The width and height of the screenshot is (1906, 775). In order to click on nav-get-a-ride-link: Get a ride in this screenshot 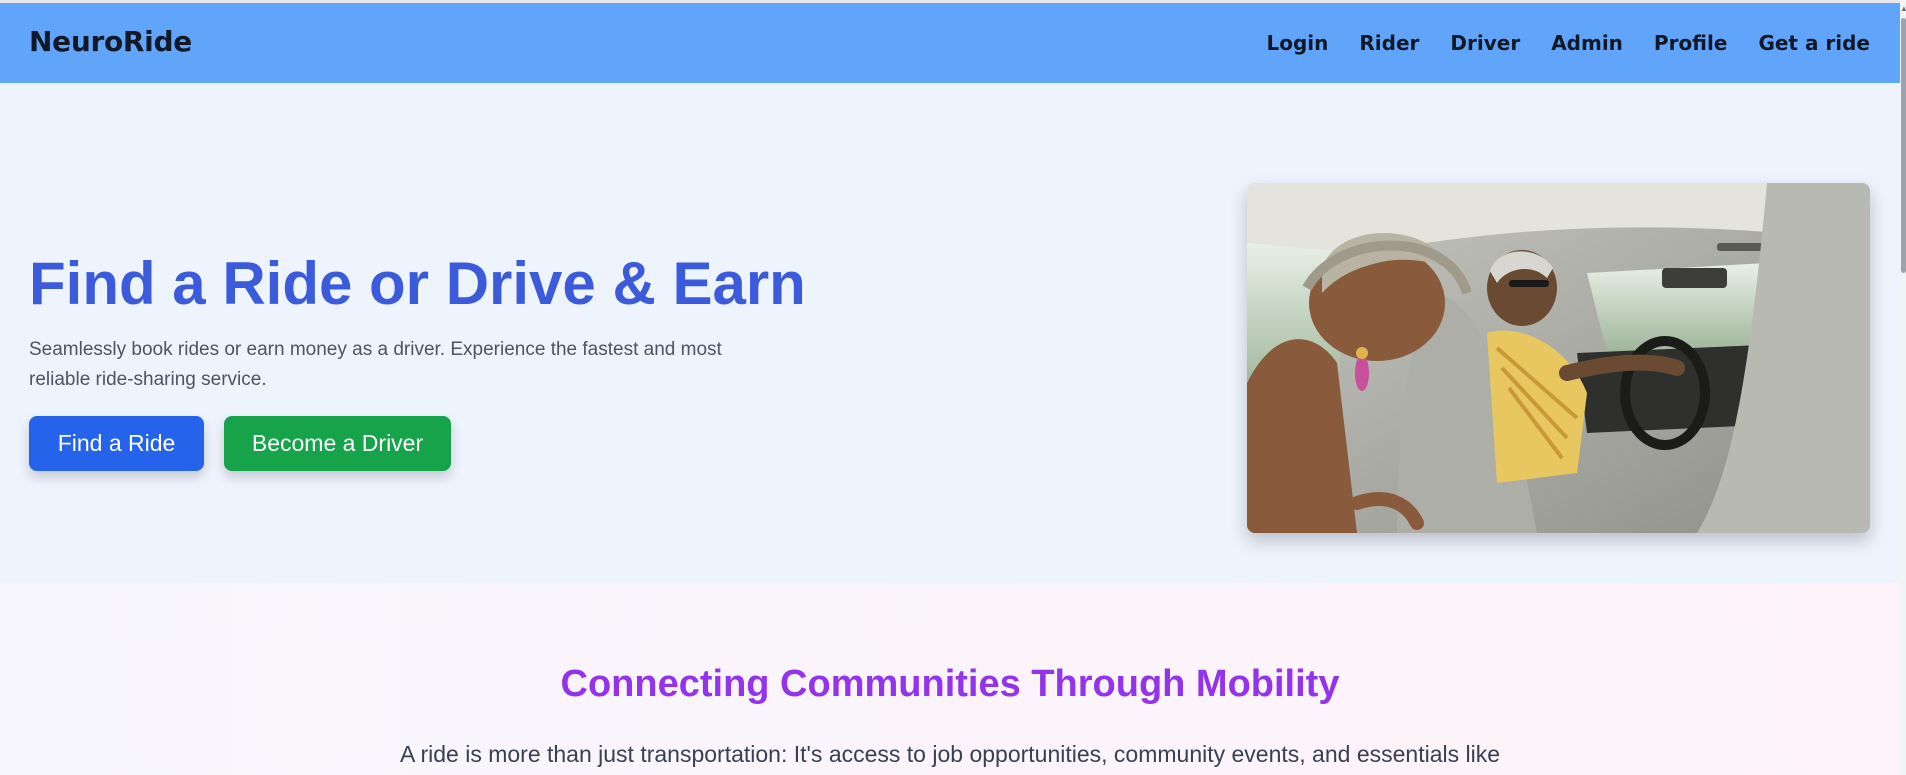, I will do `click(1814, 43)`.